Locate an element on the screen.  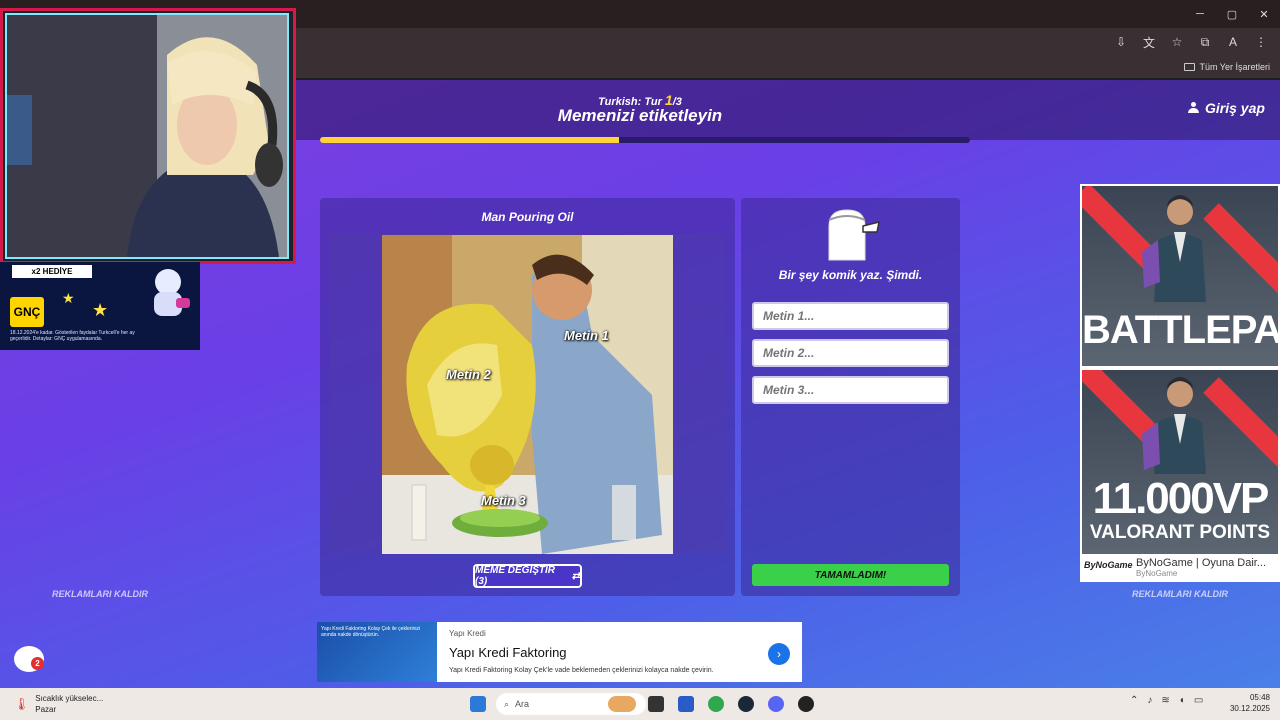
system-tray: ⌃ ♪ ≋ ◖ ▭ is located at coordinates (1166, 700).